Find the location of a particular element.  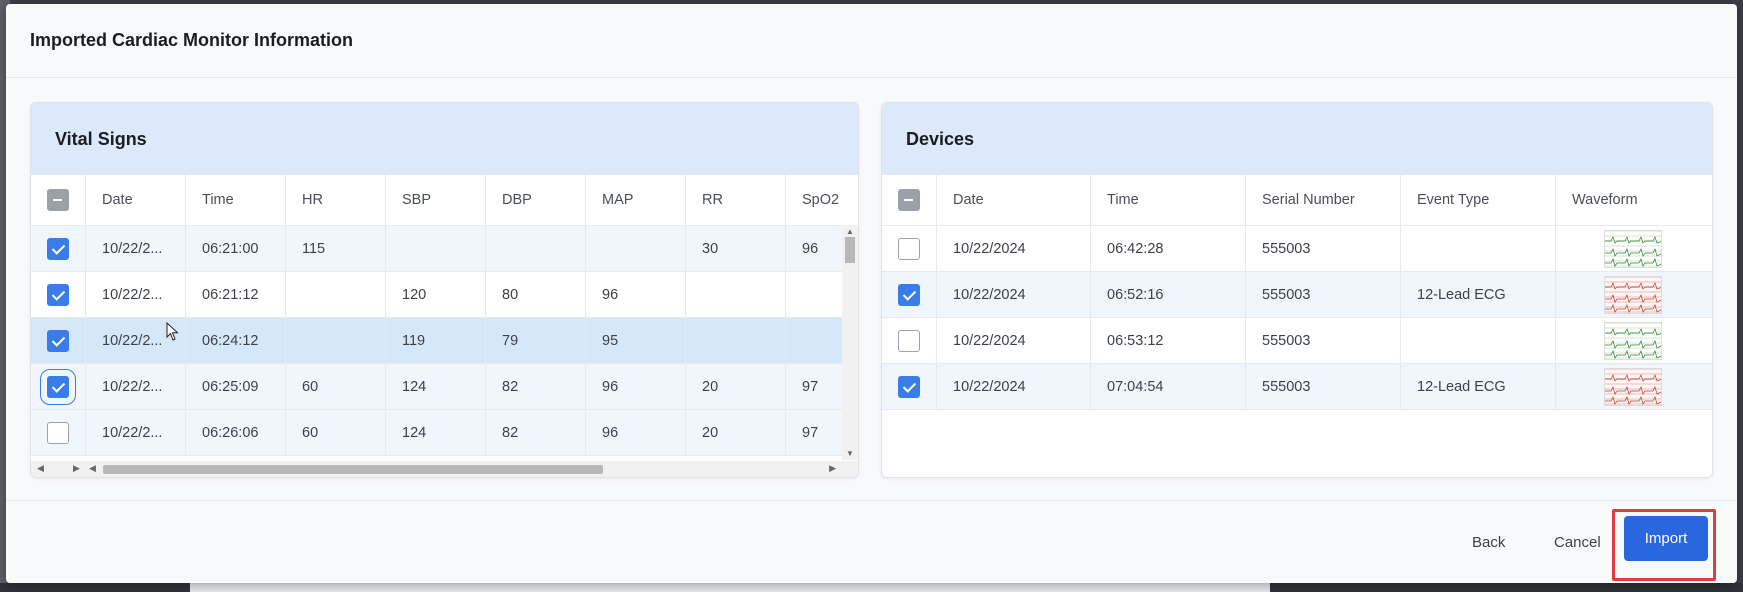

back-button: Back is located at coordinates (1488, 542).